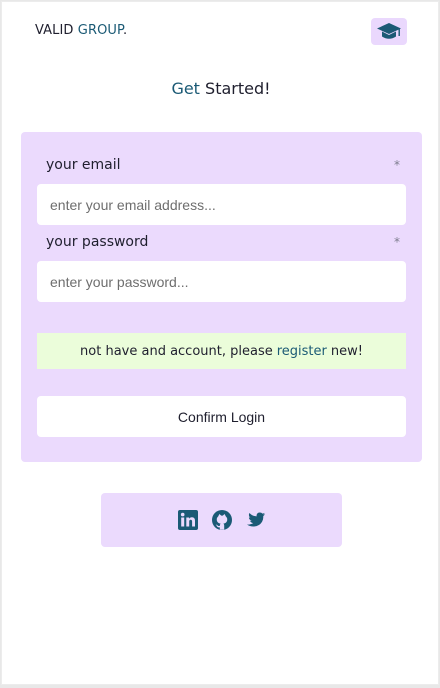 The width and height of the screenshot is (440, 688). What do you see at coordinates (221, 281) in the screenshot?
I see `password-field` at bounding box center [221, 281].